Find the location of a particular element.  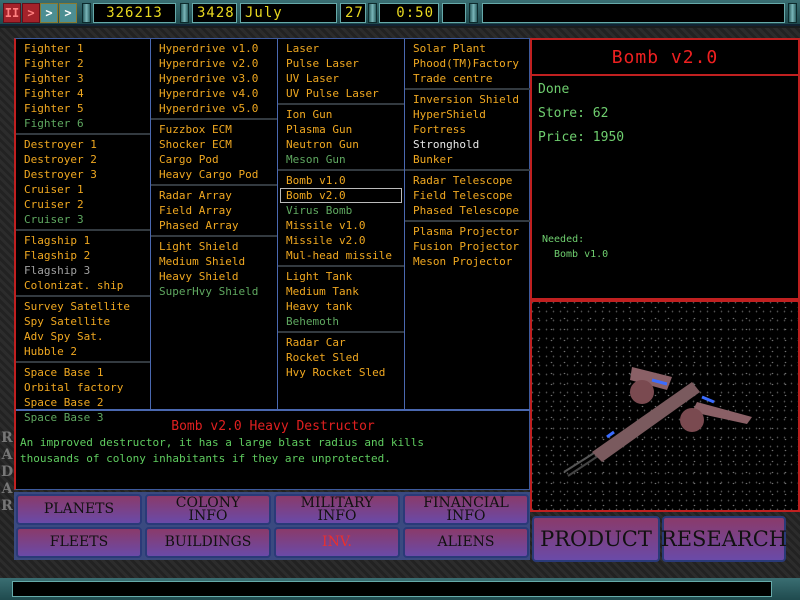

aliens-button: ALIENS is located at coordinates (466, 542).